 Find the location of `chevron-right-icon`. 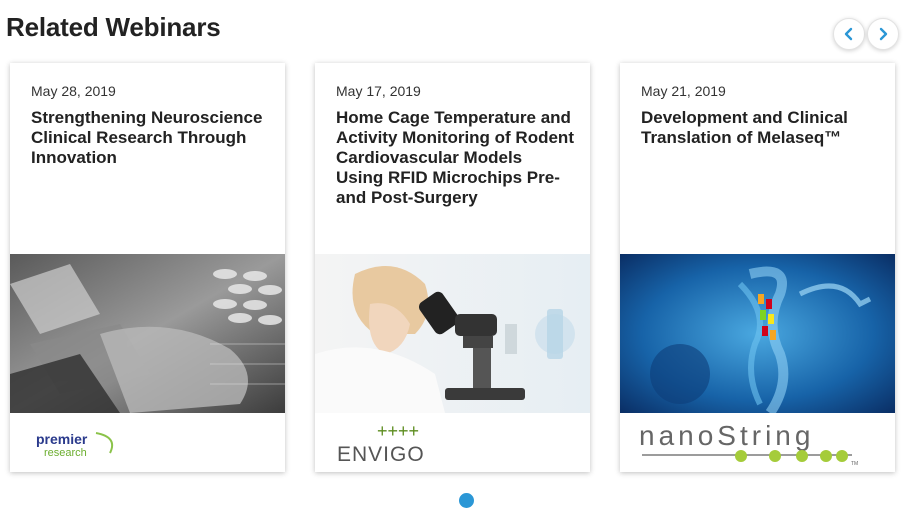

chevron-right-icon is located at coordinates (883, 34).